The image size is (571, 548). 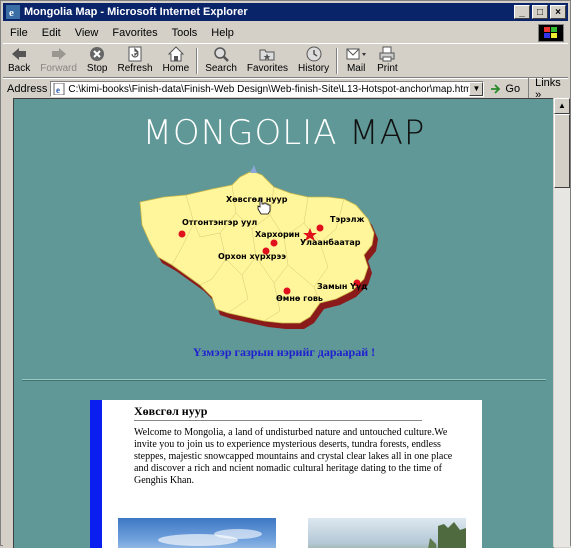 I want to click on marker-kharkhorin, so click(x=274, y=243).